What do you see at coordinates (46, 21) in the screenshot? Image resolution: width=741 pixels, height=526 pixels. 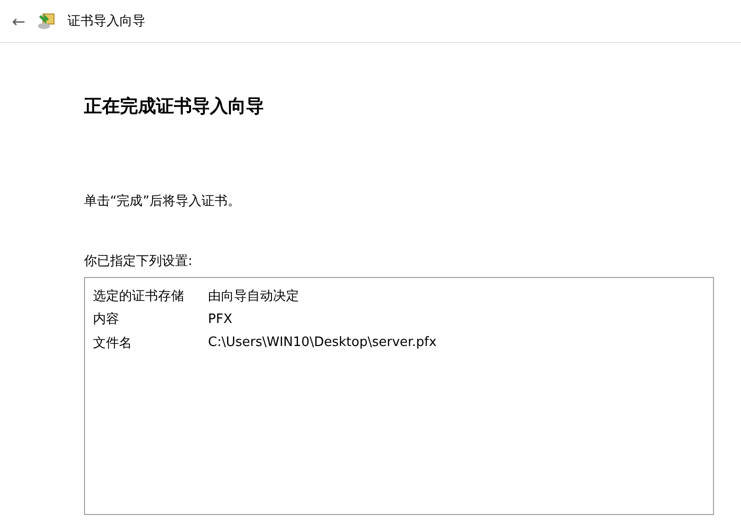 I see `certificate-icon` at bounding box center [46, 21].